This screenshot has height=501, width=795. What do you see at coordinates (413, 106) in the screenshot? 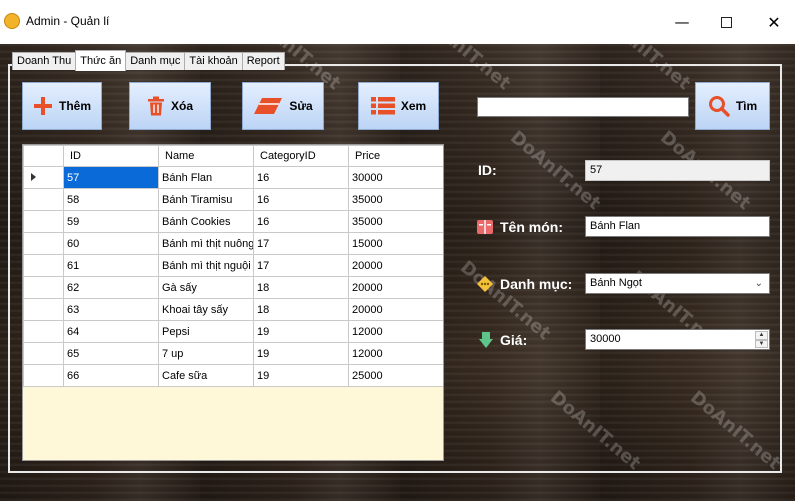
I see `view-button-label: Xem` at bounding box center [413, 106].